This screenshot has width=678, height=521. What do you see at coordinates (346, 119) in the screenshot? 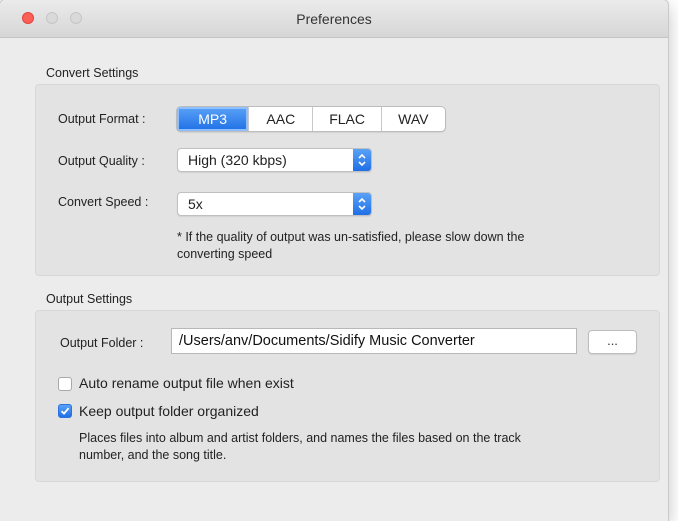
I see `format-option-flac: FLAC` at bounding box center [346, 119].